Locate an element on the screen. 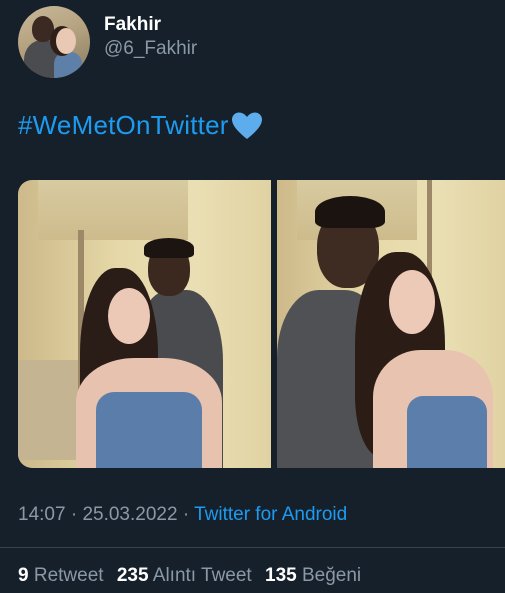 Image resolution: width=505 pixels, height=593 pixels. photo-shelf is located at coordinates (48, 410).